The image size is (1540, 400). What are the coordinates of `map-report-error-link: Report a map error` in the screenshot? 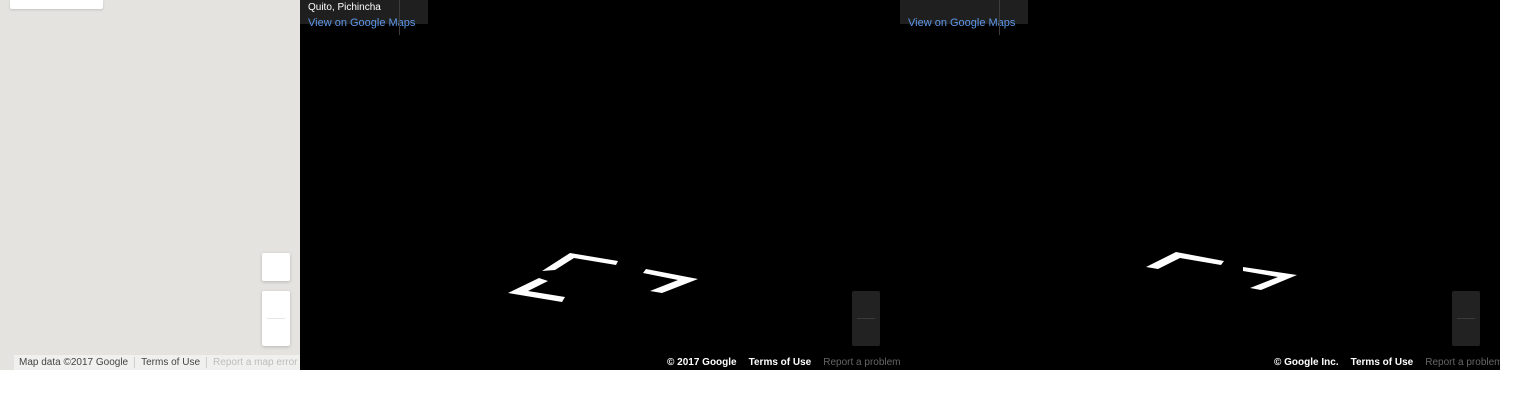 It's located at (255, 362).